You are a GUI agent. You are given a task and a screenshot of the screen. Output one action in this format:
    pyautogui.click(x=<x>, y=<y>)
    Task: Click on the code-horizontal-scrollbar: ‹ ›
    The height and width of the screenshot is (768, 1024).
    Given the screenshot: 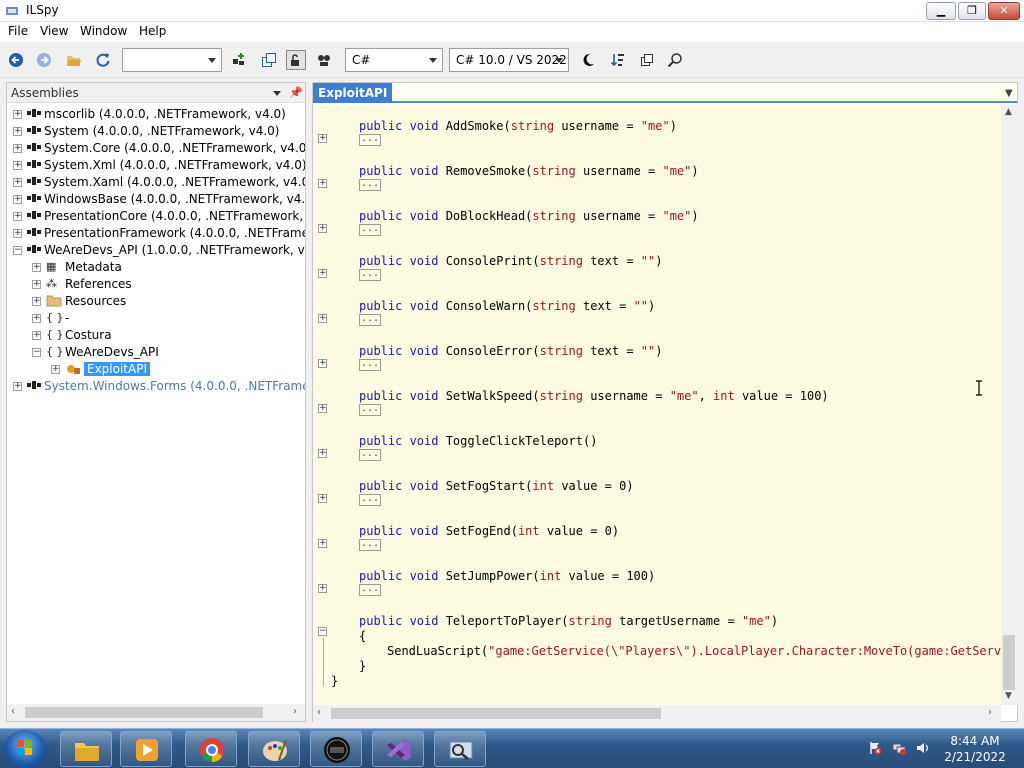 What is the action you would take?
    pyautogui.click(x=657, y=713)
    